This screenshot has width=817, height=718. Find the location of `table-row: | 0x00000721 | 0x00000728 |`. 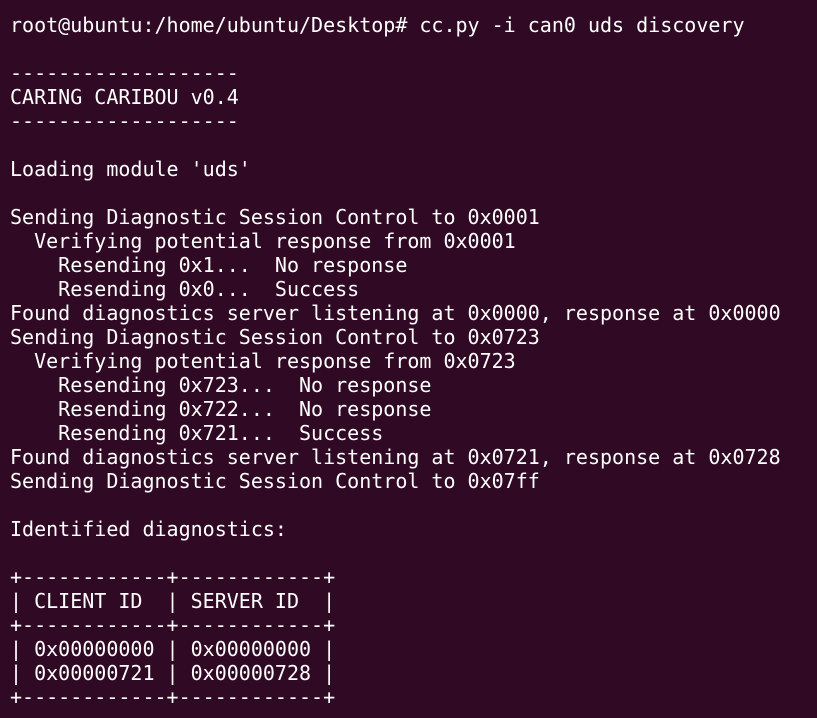

table-row: | 0x00000721 | 0x00000728 | is located at coordinates (173, 673).